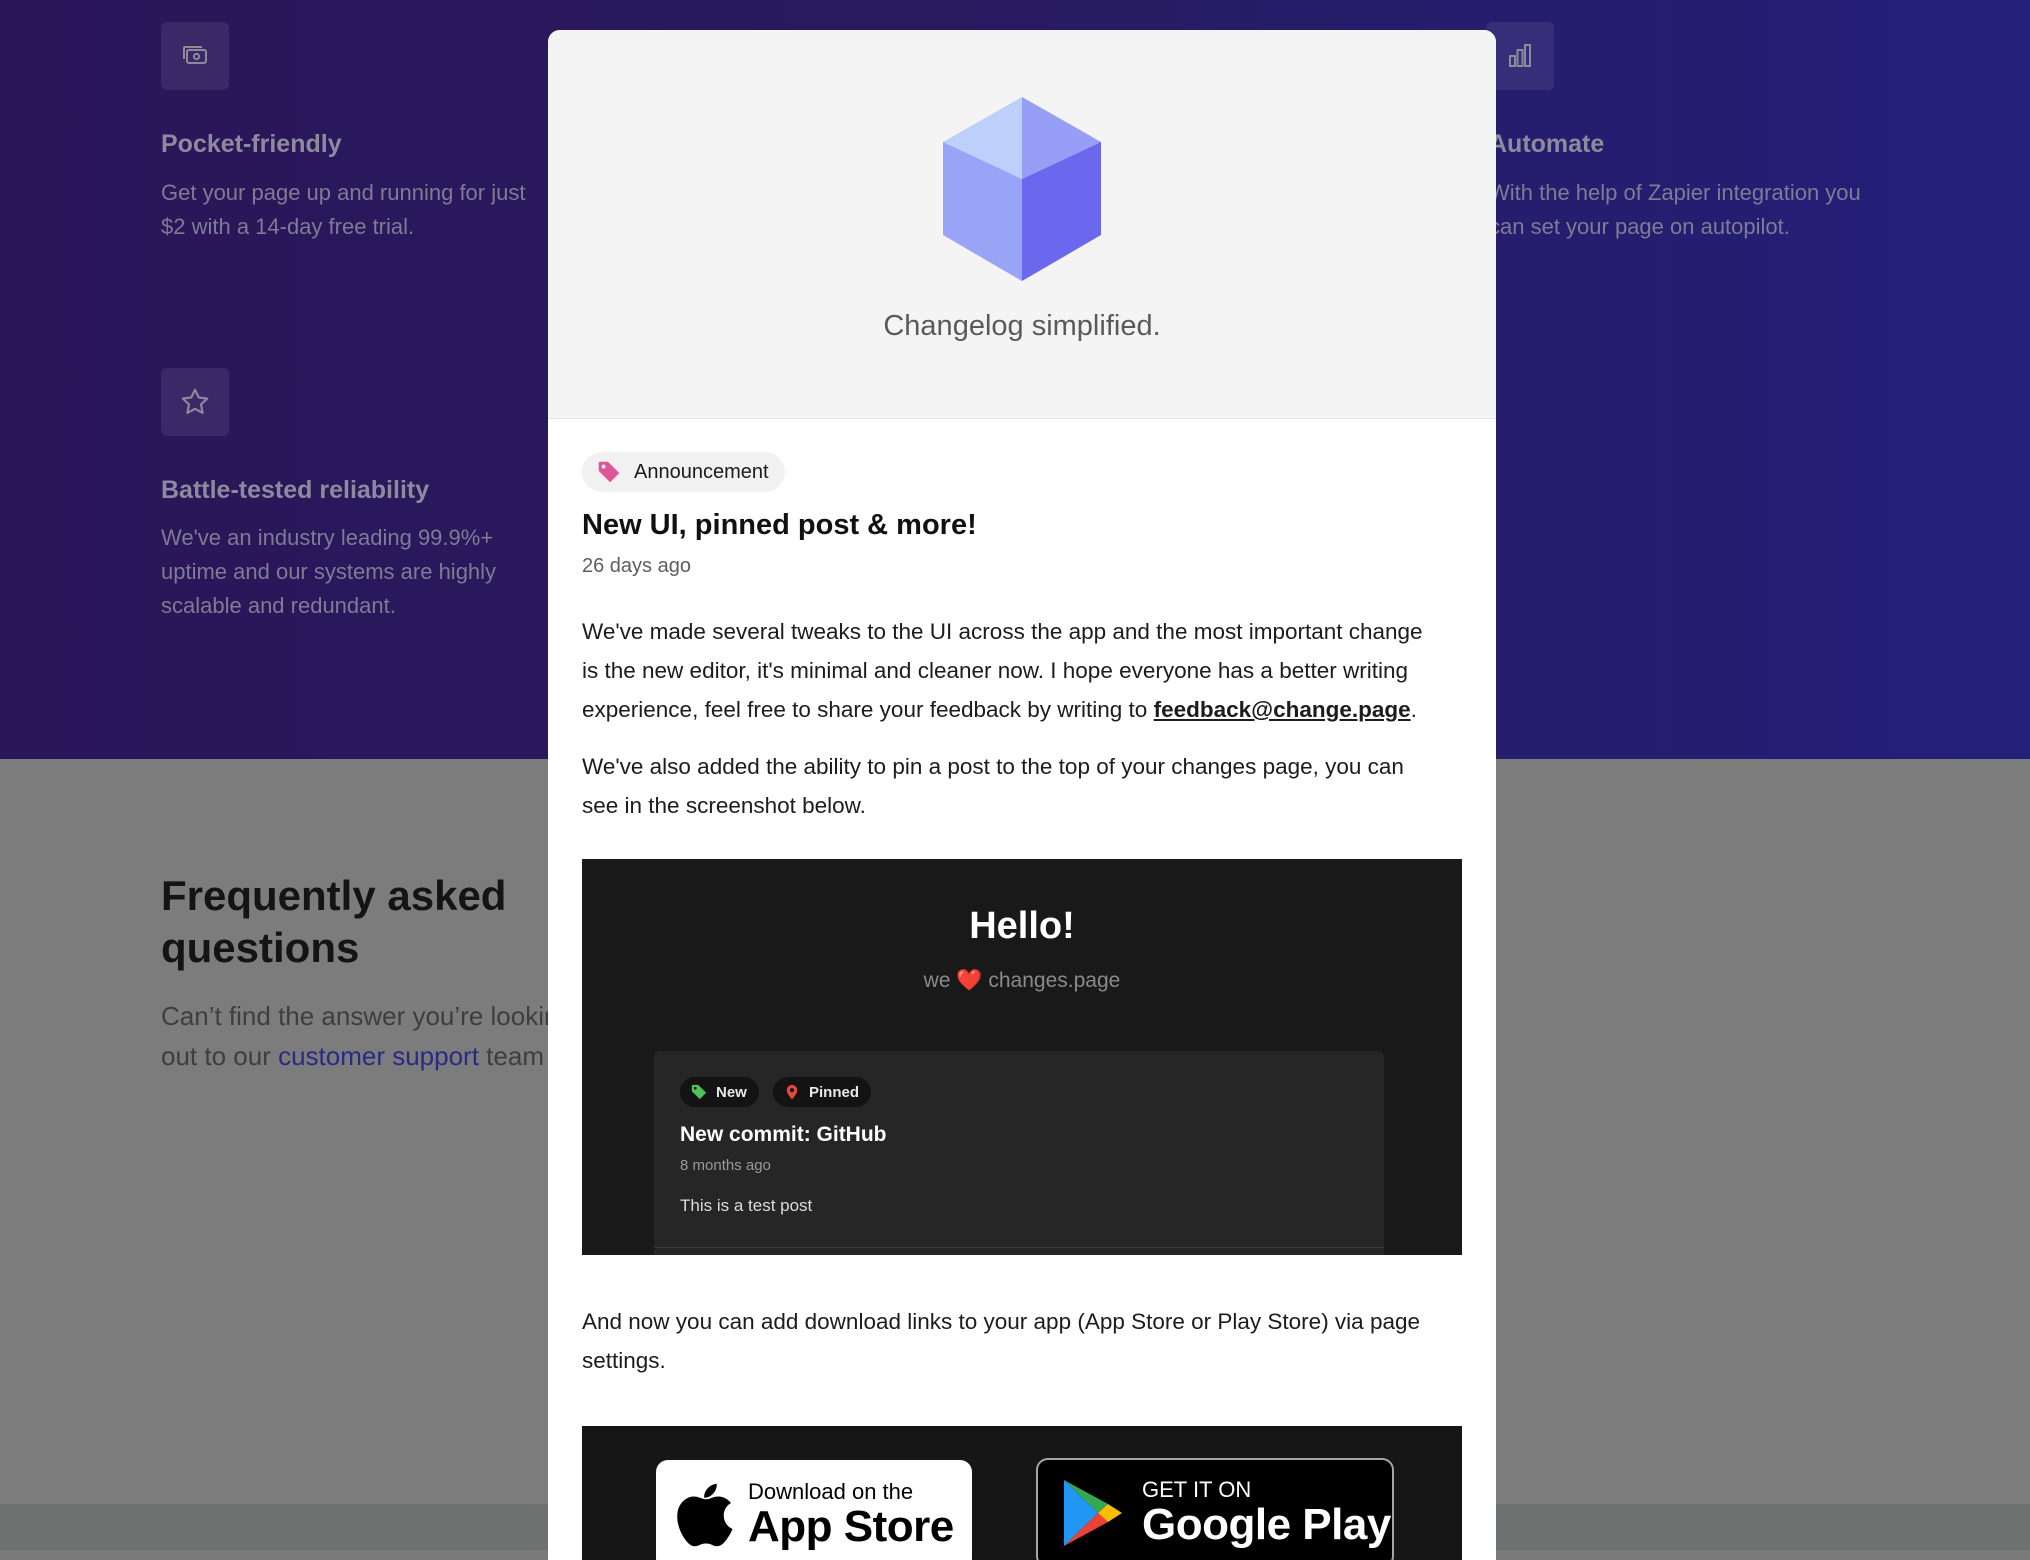 This screenshot has width=2030, height=1560. Describe the element at coordinates (1675, 192) in the screenshot. I see `feature-desc-line: With the help of Zapier integration you` at that location.